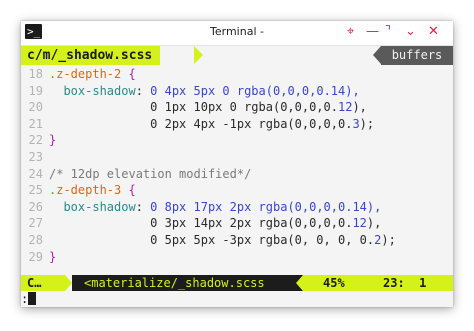 The height and width of the screenshot is (331, 474). Describe the element at coordinates (237, 140) in the screenshot. I see `code-line: 22}` at that location.